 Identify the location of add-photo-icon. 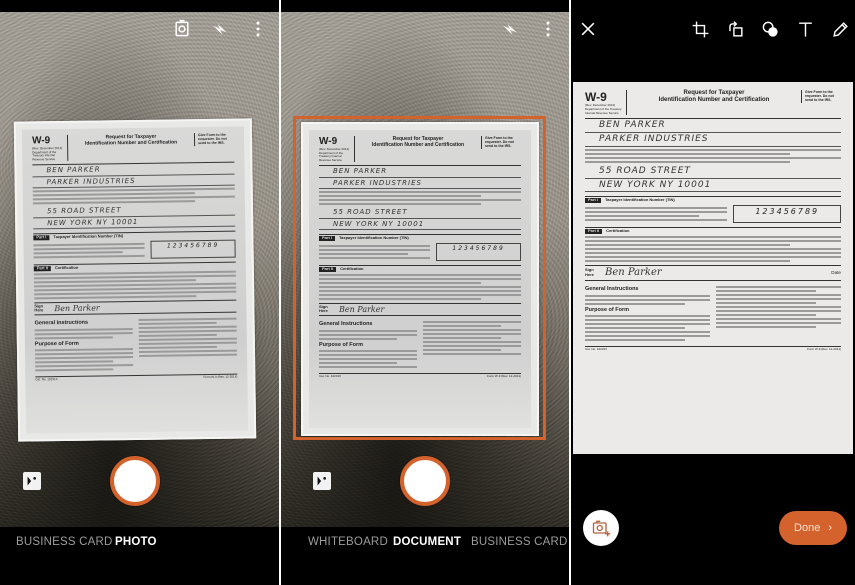
(601, 528).